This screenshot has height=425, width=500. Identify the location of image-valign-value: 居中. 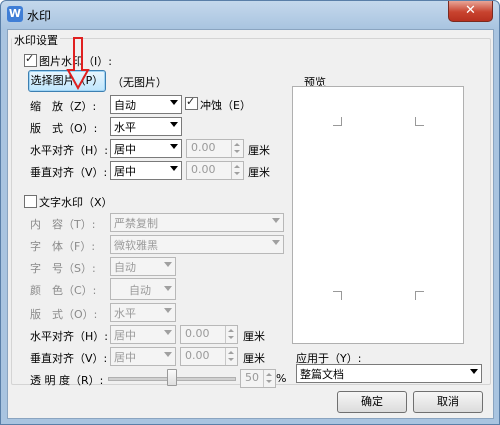
(125, 171).